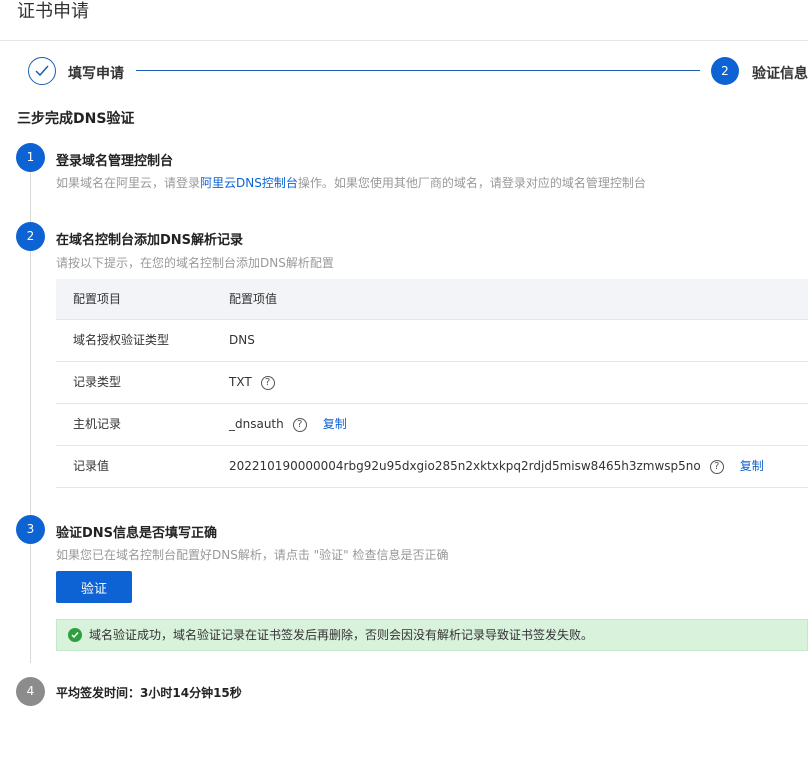  What do you see at coordinates (404, 40) in the screenshot?
I see `header-divider` at bounding box center [404, 40].